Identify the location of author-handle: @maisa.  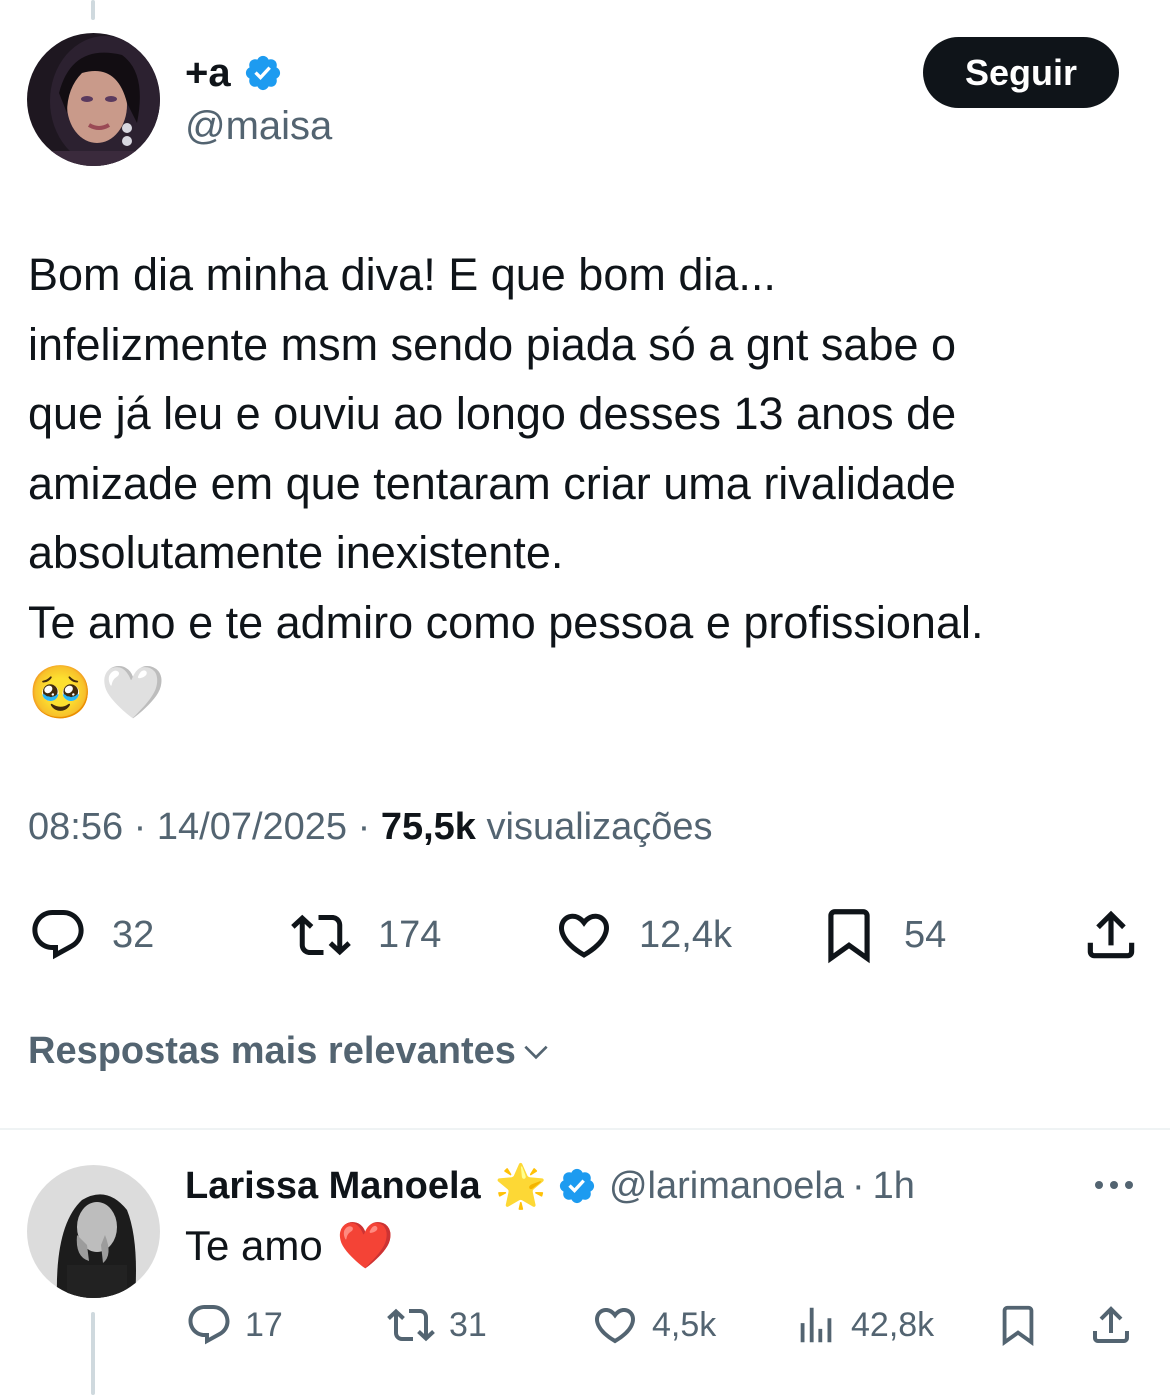
(258, 126).